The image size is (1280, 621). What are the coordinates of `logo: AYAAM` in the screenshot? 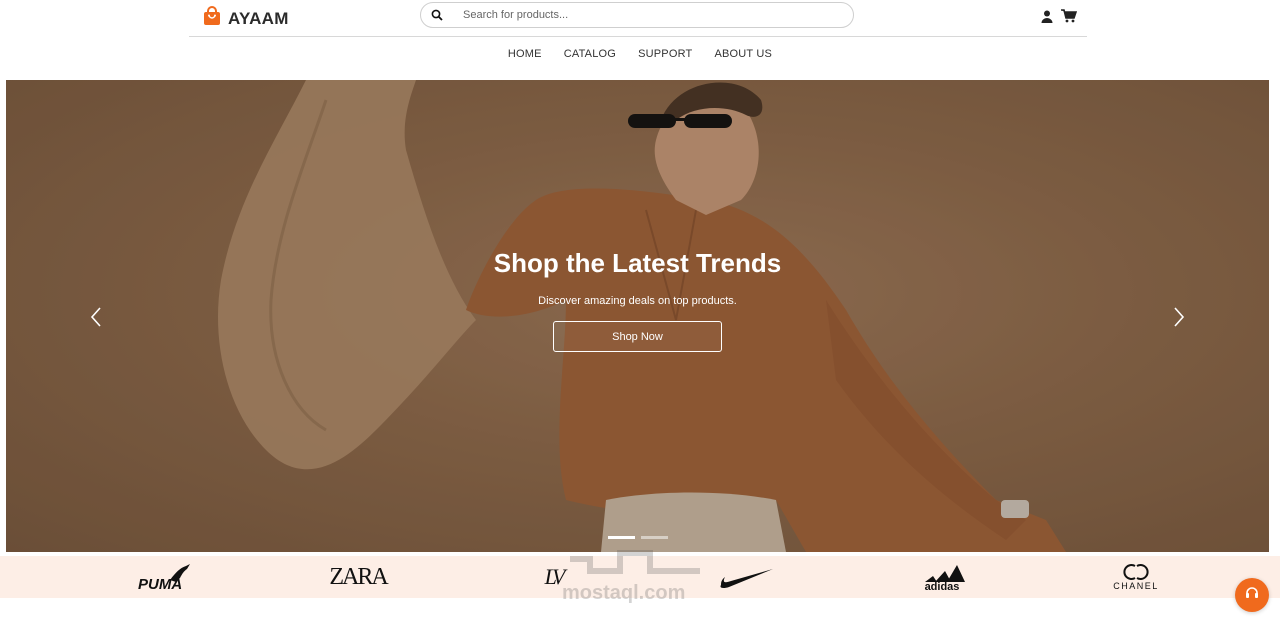 It's located at (245, 18).